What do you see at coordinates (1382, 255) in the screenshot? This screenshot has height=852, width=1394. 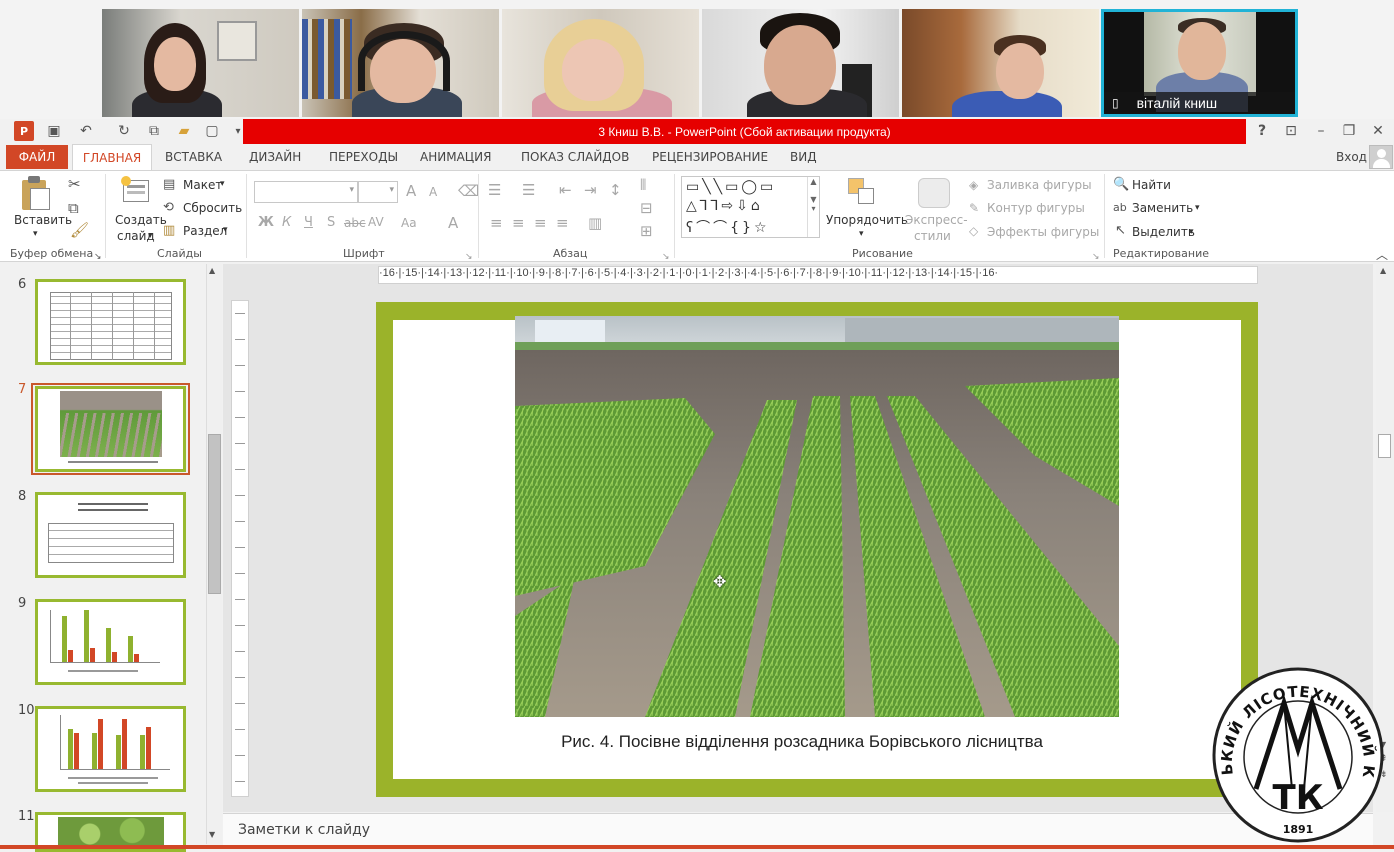 I see `collapse-ribbon-icon: ︿` at bounding box center [1382, 255].